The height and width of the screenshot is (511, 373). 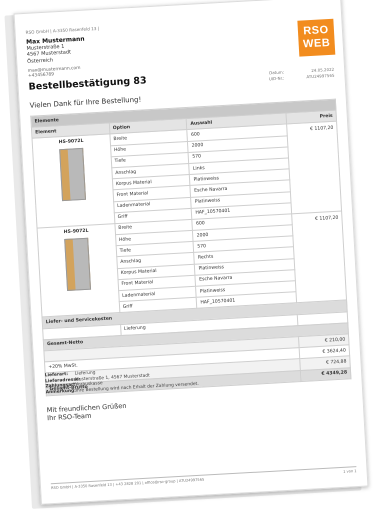 I want to click on note-label: Anmerkung:, so click(x=61, y=392).